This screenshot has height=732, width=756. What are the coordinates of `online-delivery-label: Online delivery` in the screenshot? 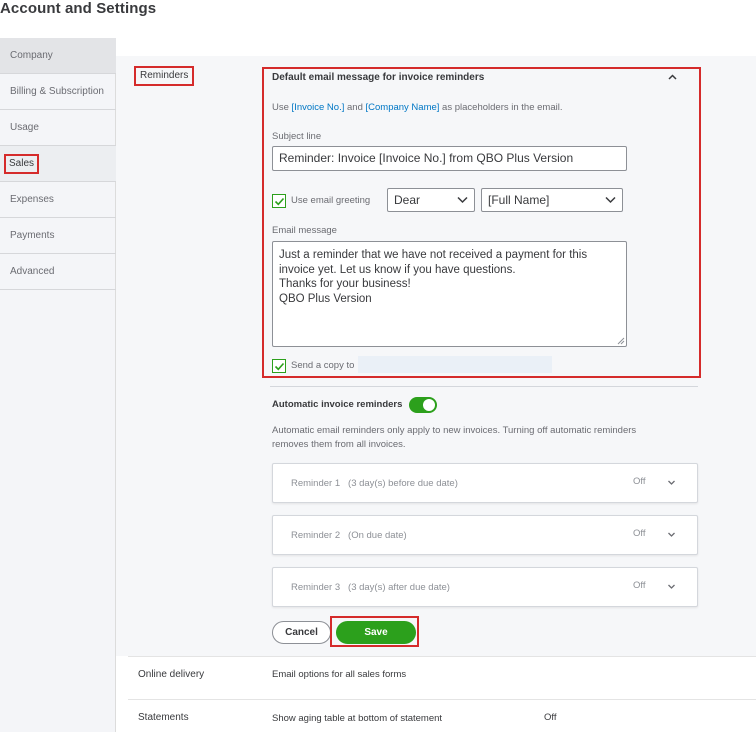 It's located at (171, 674).